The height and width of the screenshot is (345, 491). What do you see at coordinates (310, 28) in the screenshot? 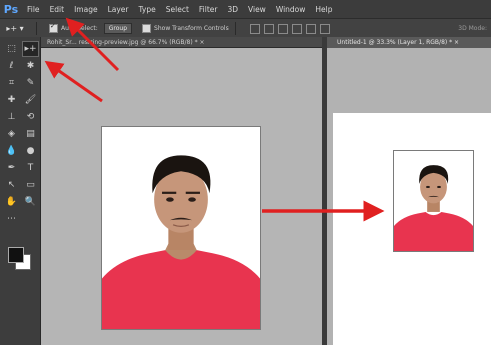
I see `align-center-icon` at bounding box center [310, 28].